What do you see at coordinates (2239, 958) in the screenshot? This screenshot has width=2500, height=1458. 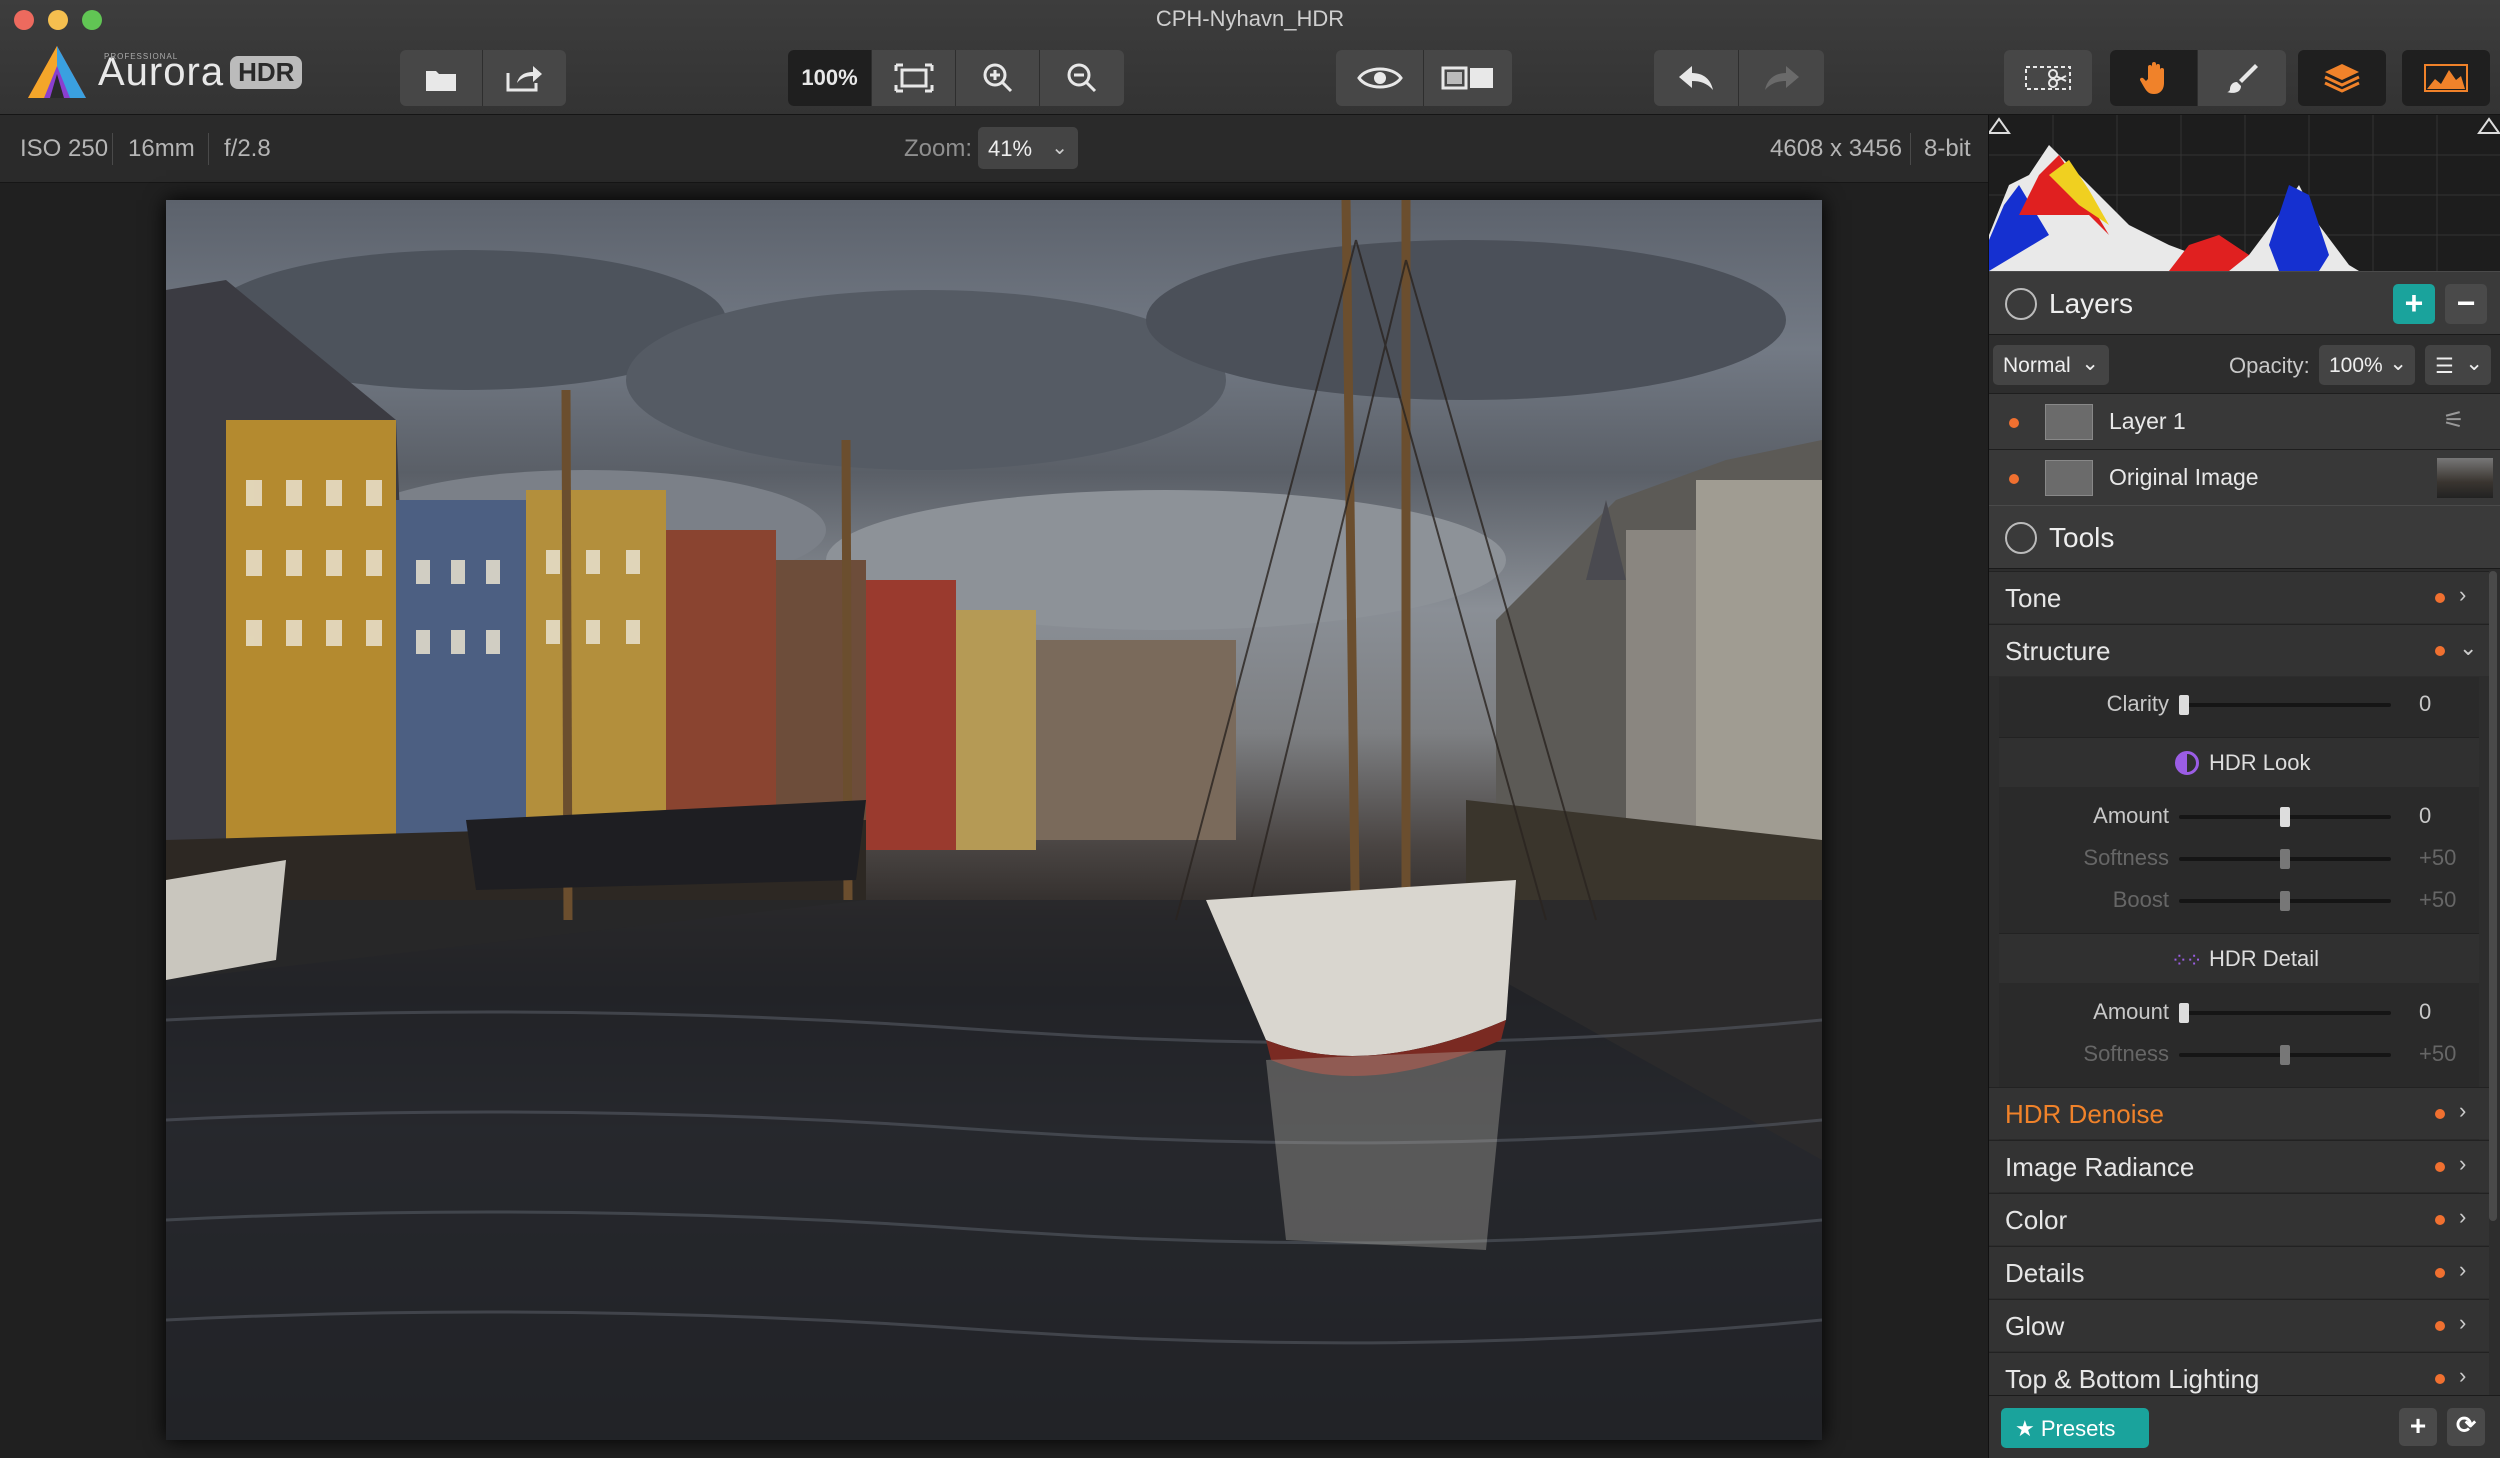 I see `hdr-detail-header: ⁘⁘ HDR Detail` at bounding box center [2239, 958].